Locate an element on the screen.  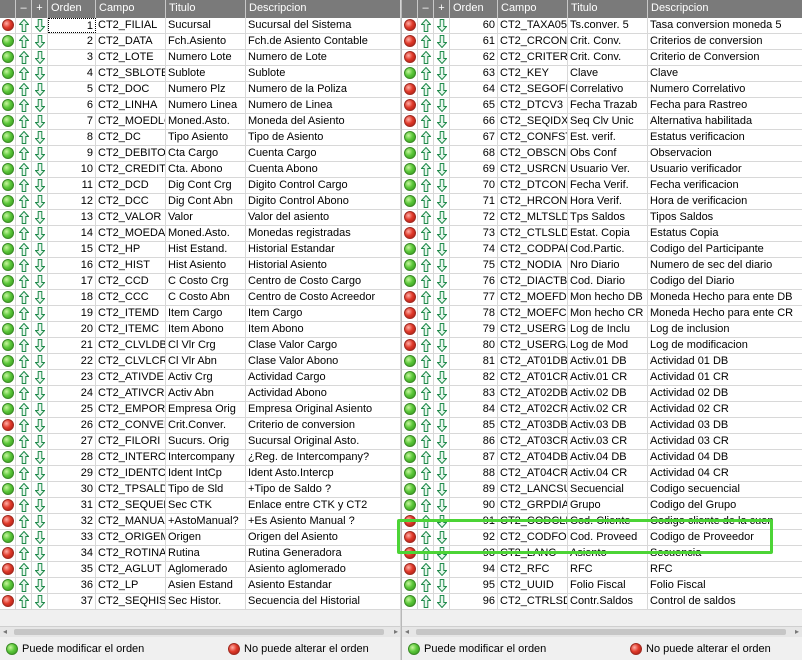
orden-cell: 82 is located at coordinates (474, 377).